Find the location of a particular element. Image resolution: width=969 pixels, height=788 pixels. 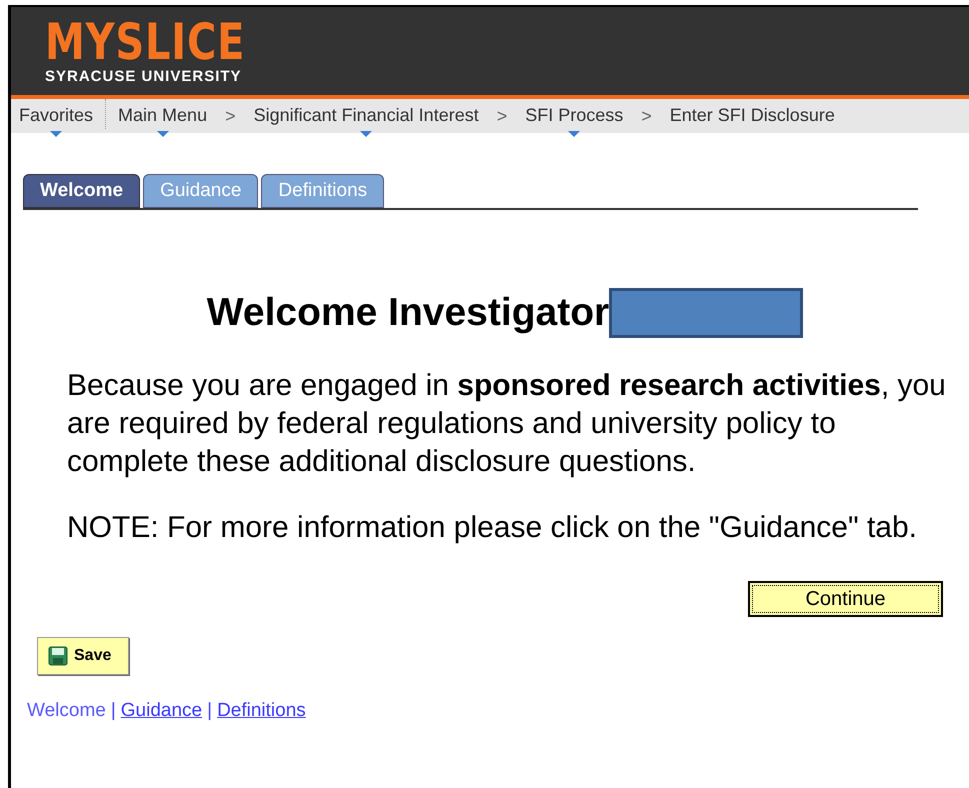

nav-menu-item: Favorites is located at coordinates (56, 119).